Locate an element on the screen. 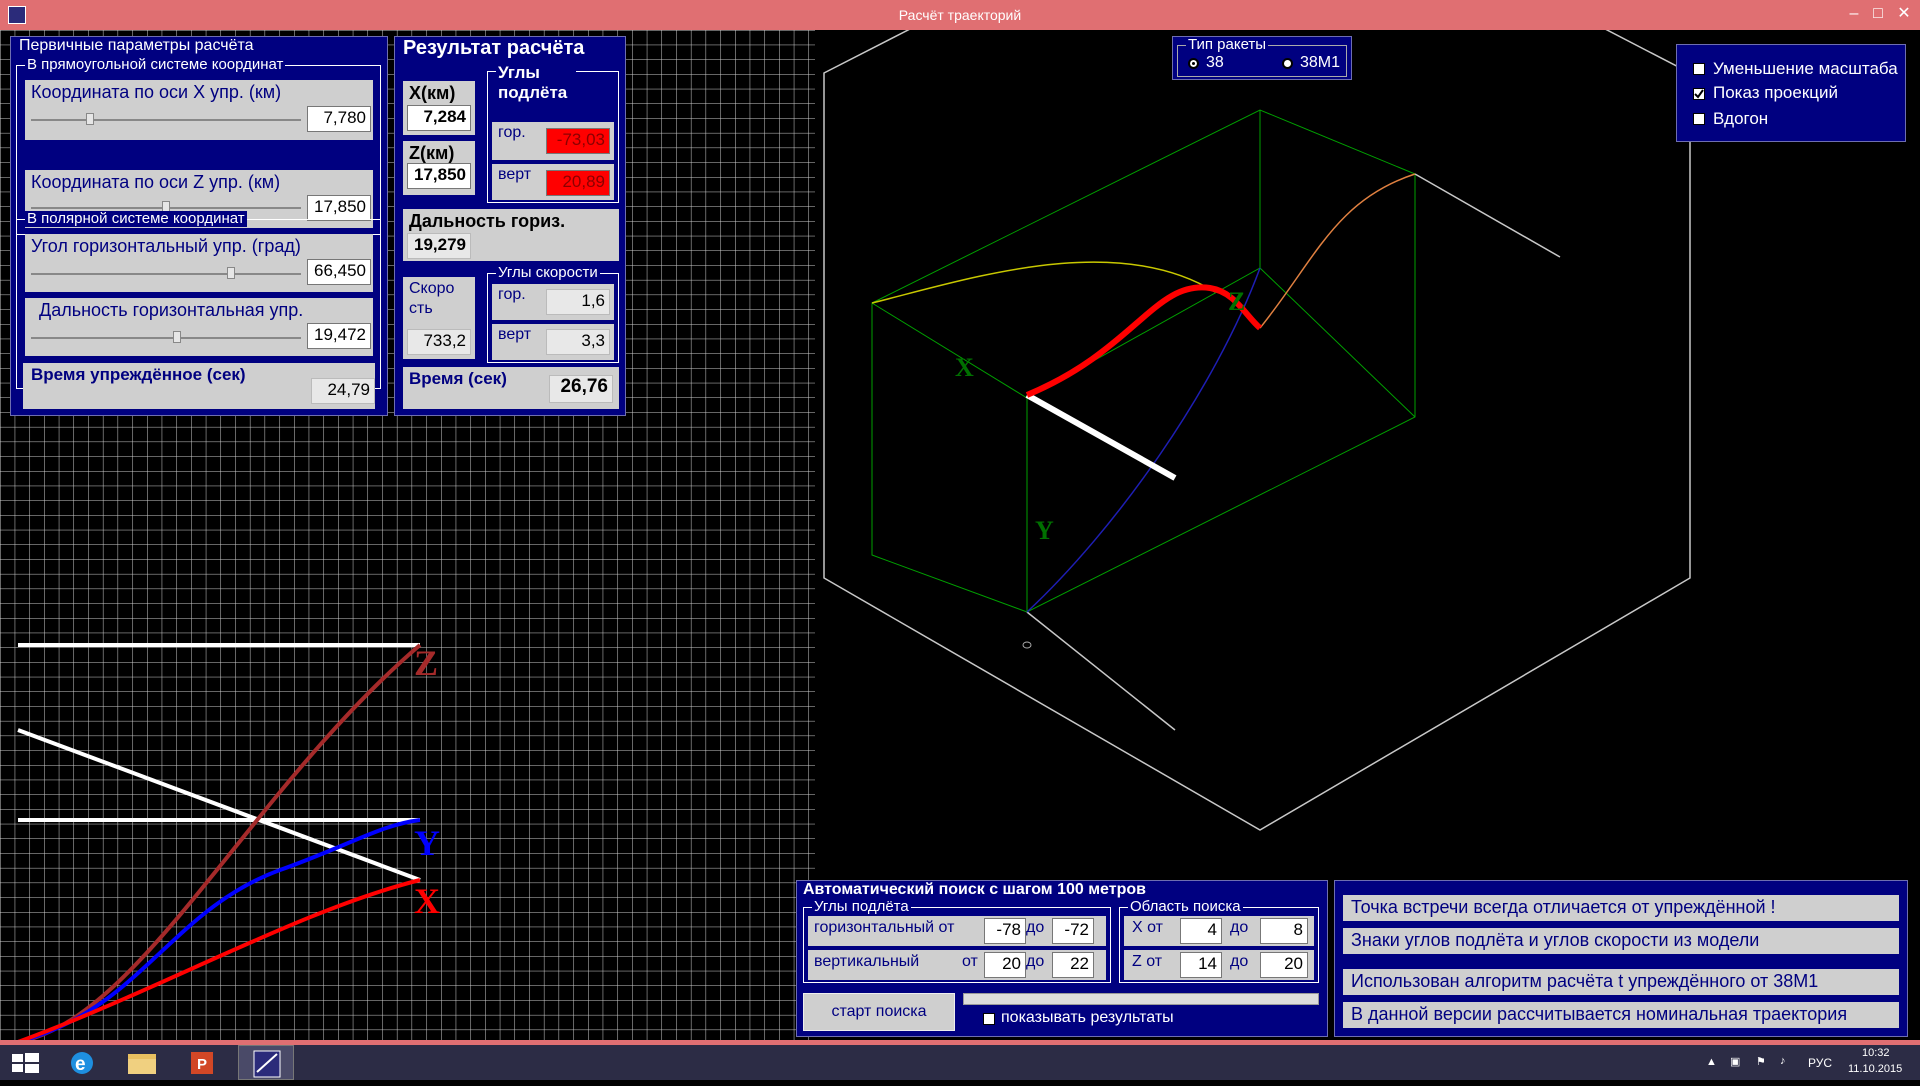  flag-icon: ⚑ is located at coordinates (1761, 1061).